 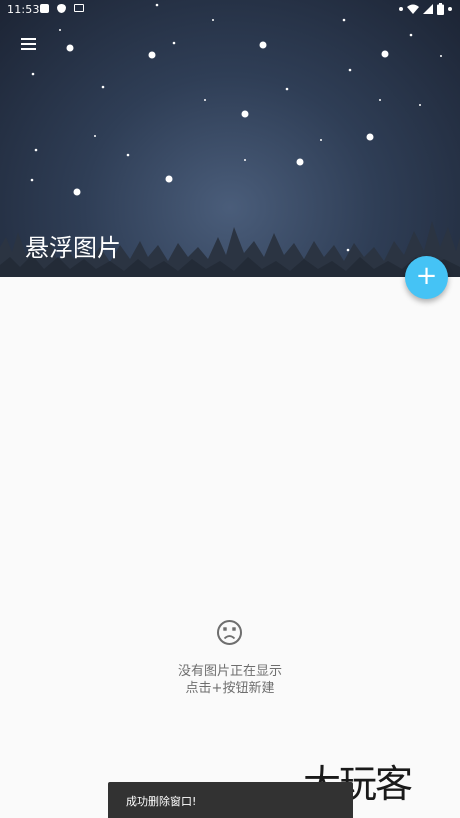 What do you see at coordinates (440, 9) in the screenshot?
I see `battery-icon` at bounding box center [440, 9].